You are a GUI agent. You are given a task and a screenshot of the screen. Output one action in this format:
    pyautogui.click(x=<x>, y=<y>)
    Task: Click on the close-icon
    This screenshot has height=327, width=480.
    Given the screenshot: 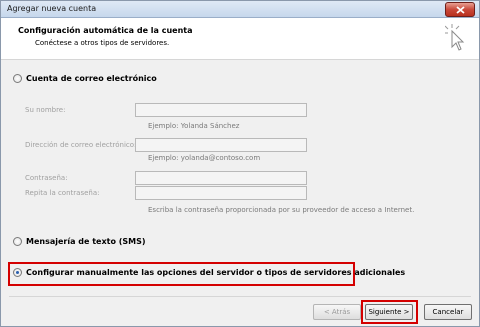 What is the action you would take?
    pyautogui.click(x=460, y=9)
    